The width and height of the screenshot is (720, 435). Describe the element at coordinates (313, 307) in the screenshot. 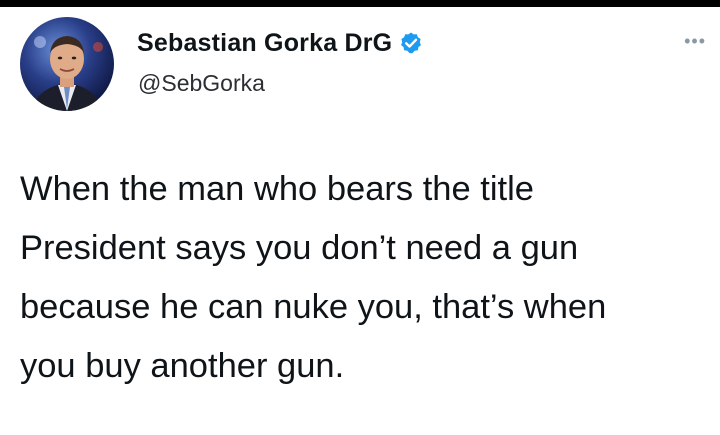

I see `tweet-text-line: because he can nuke you, that’s when` at that location.